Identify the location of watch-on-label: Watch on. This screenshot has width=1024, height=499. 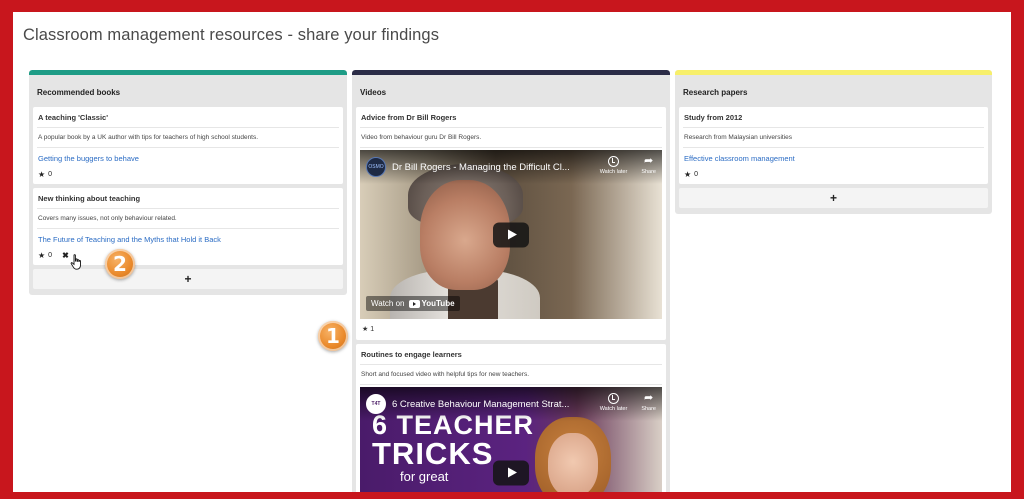
(388, 303).